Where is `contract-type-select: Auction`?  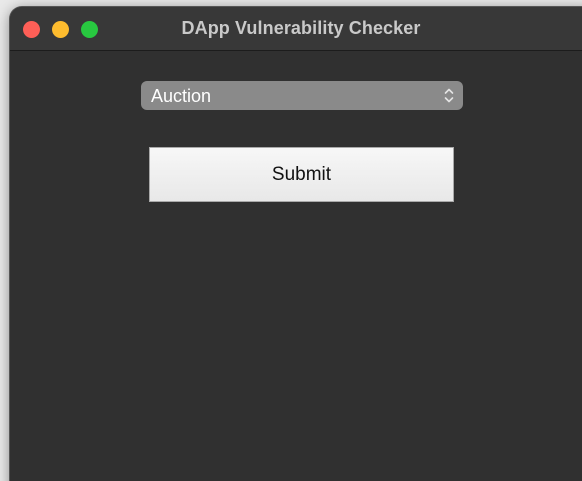 contract-type-select: Auction is located at coordinates (302, 95).